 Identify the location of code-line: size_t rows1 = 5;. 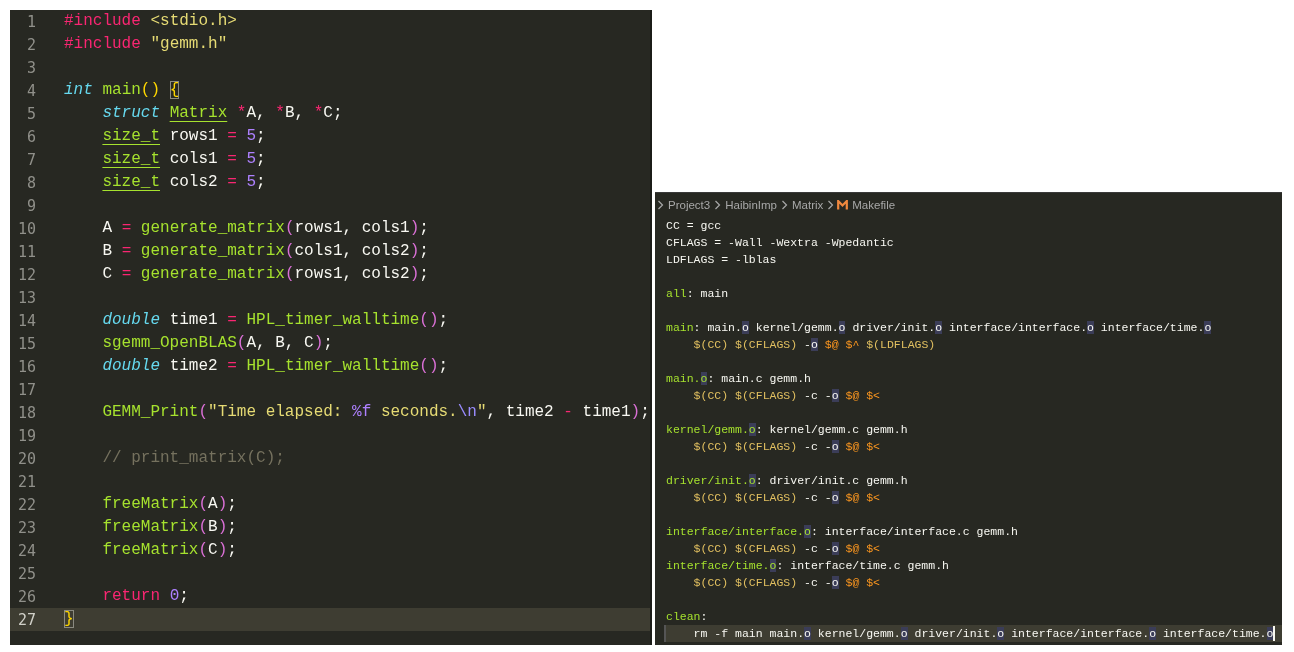
(183, 136).